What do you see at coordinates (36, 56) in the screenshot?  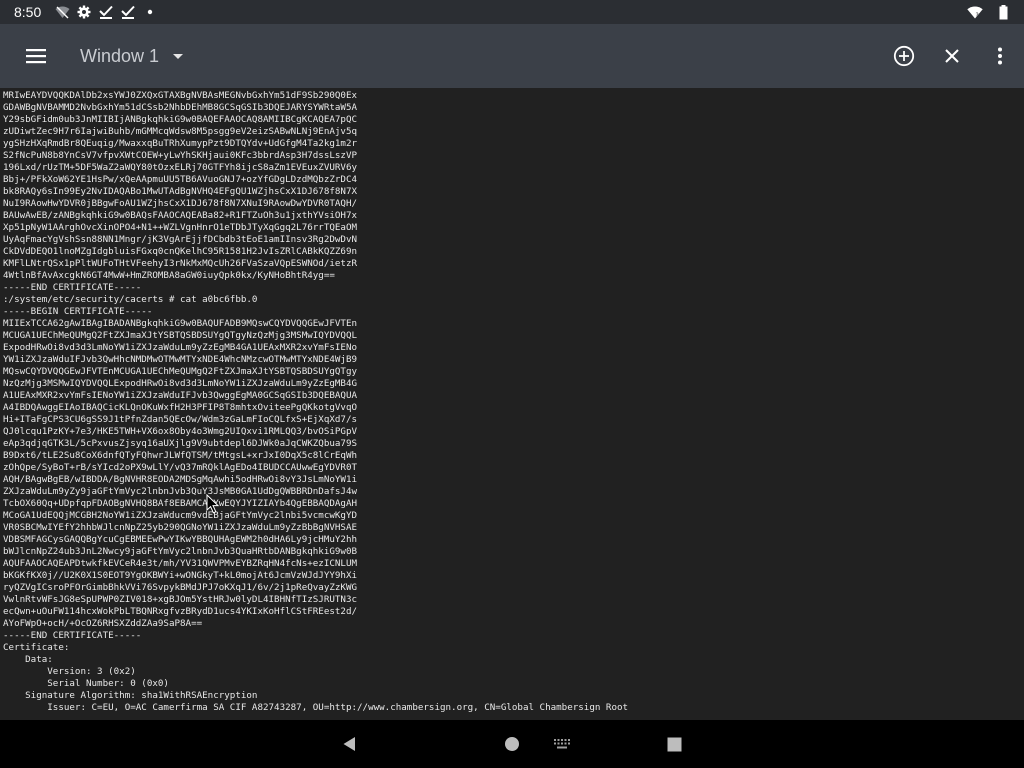 I see `hamburger-menu-icon` at bounding box center [36, 56].